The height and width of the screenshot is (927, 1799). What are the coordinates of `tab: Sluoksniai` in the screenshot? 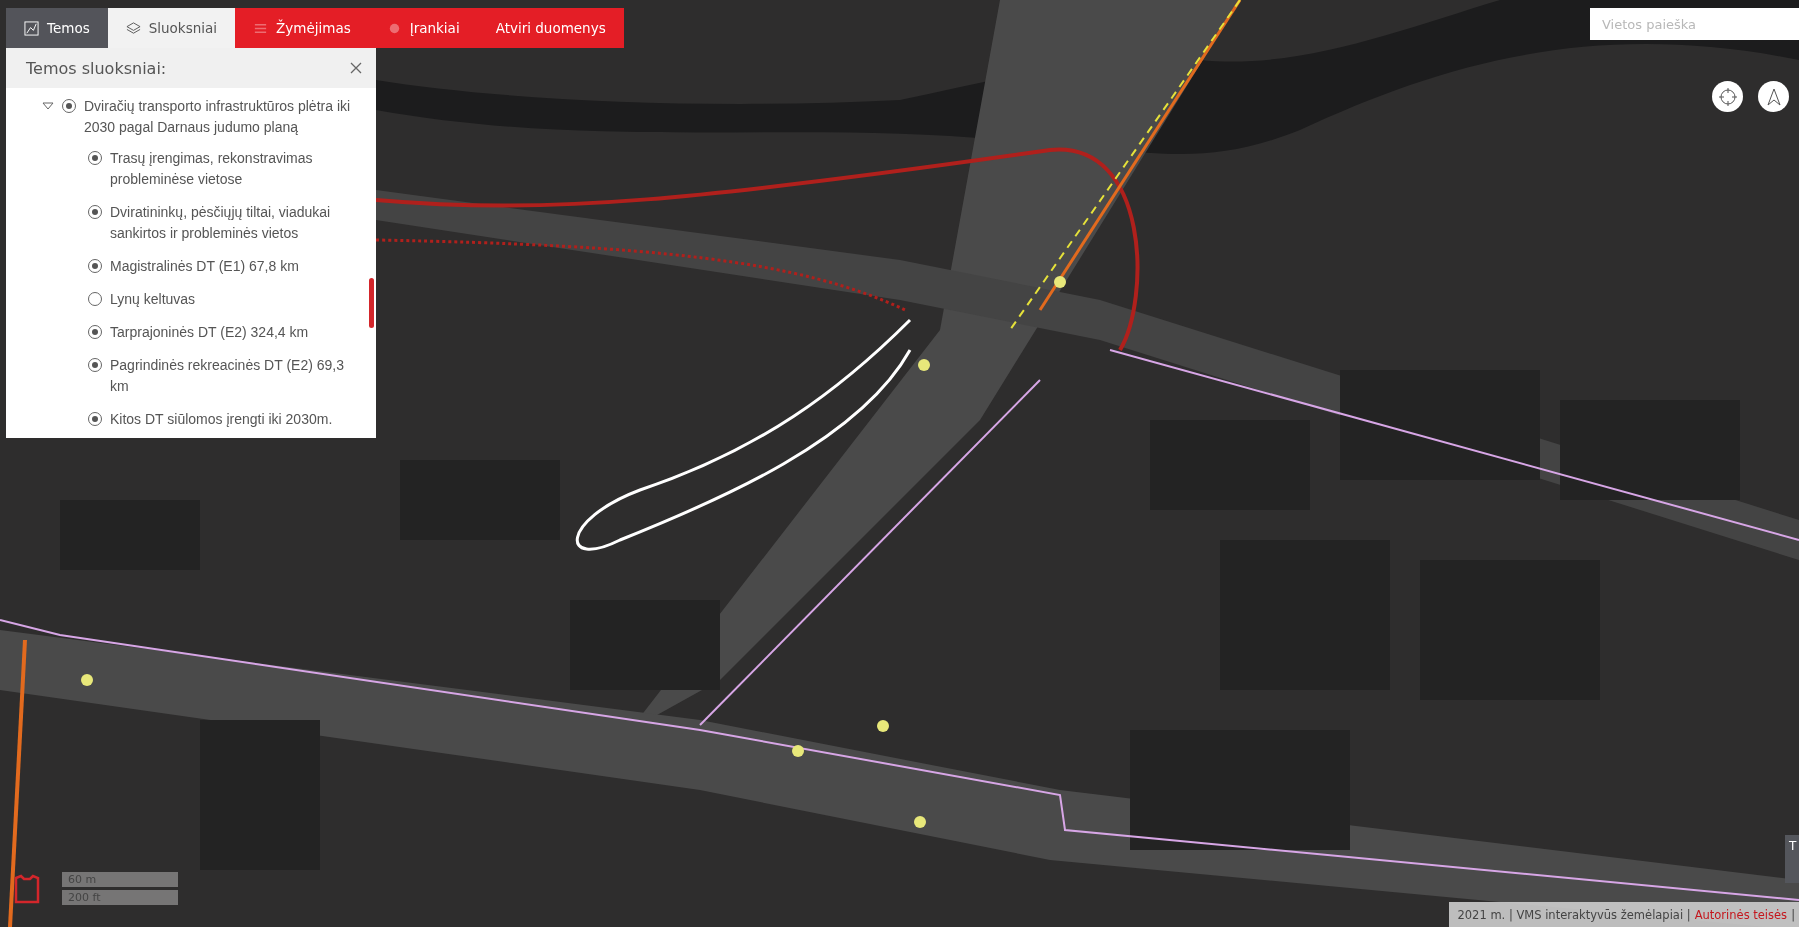 It's located at (171, 28).